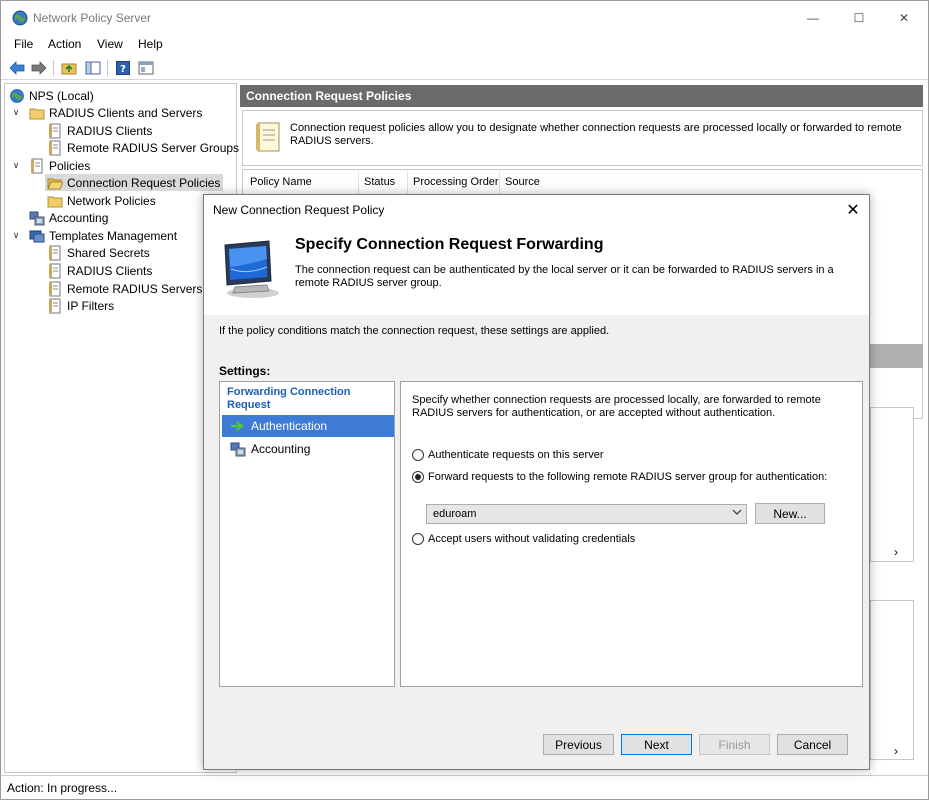  I want to click on settings-label: Settings:, so click(245, 371).